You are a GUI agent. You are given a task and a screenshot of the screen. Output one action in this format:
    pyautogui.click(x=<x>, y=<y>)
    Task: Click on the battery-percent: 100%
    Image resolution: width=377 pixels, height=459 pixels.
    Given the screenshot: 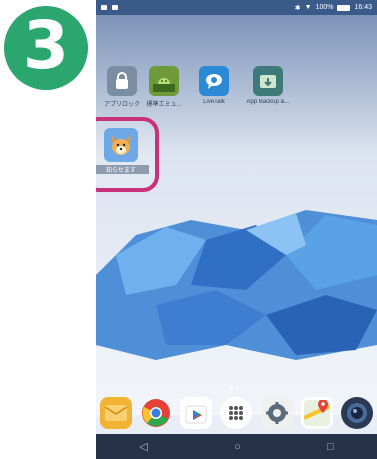 What is the action you would take?
    pyautogui.click(x=324, y=7)
    